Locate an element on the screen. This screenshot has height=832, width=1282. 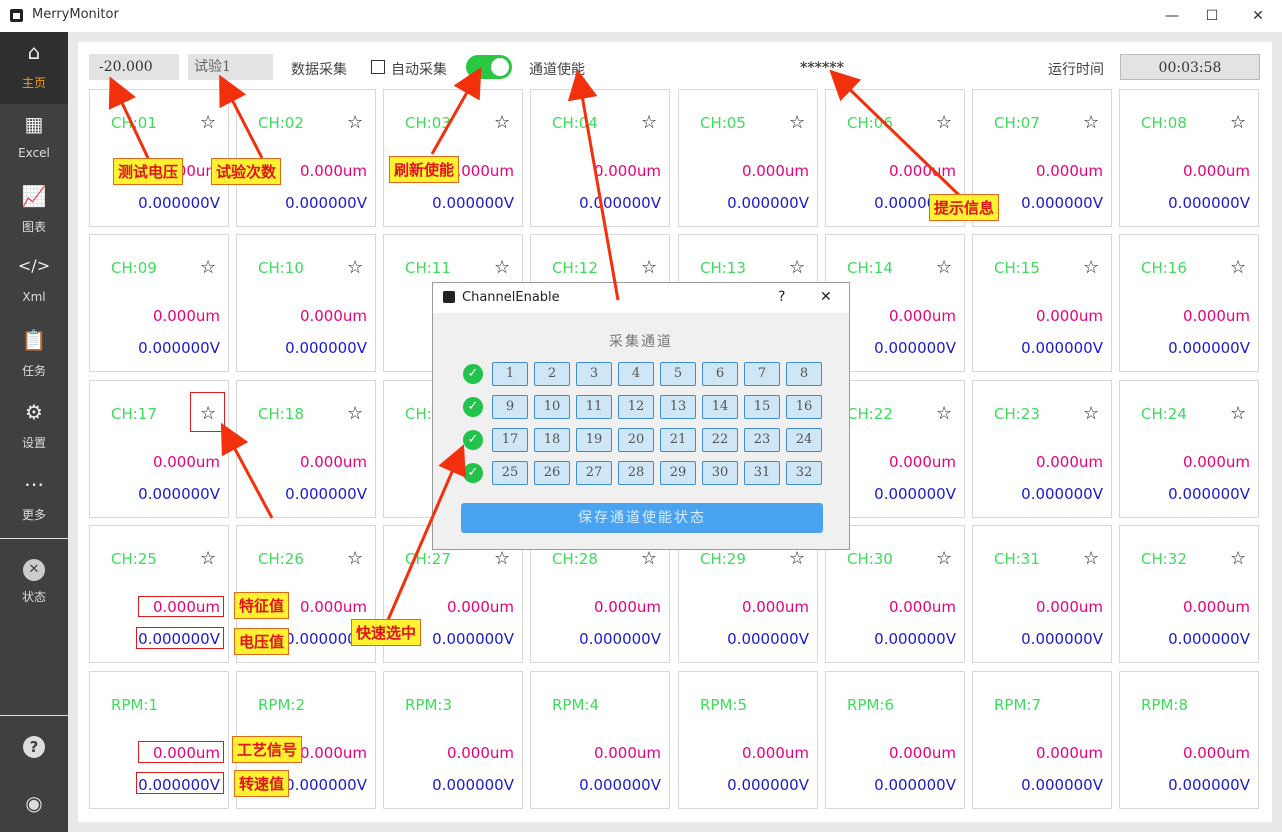
channel-toggle-button: 31 is located at coordinates (762, 473).